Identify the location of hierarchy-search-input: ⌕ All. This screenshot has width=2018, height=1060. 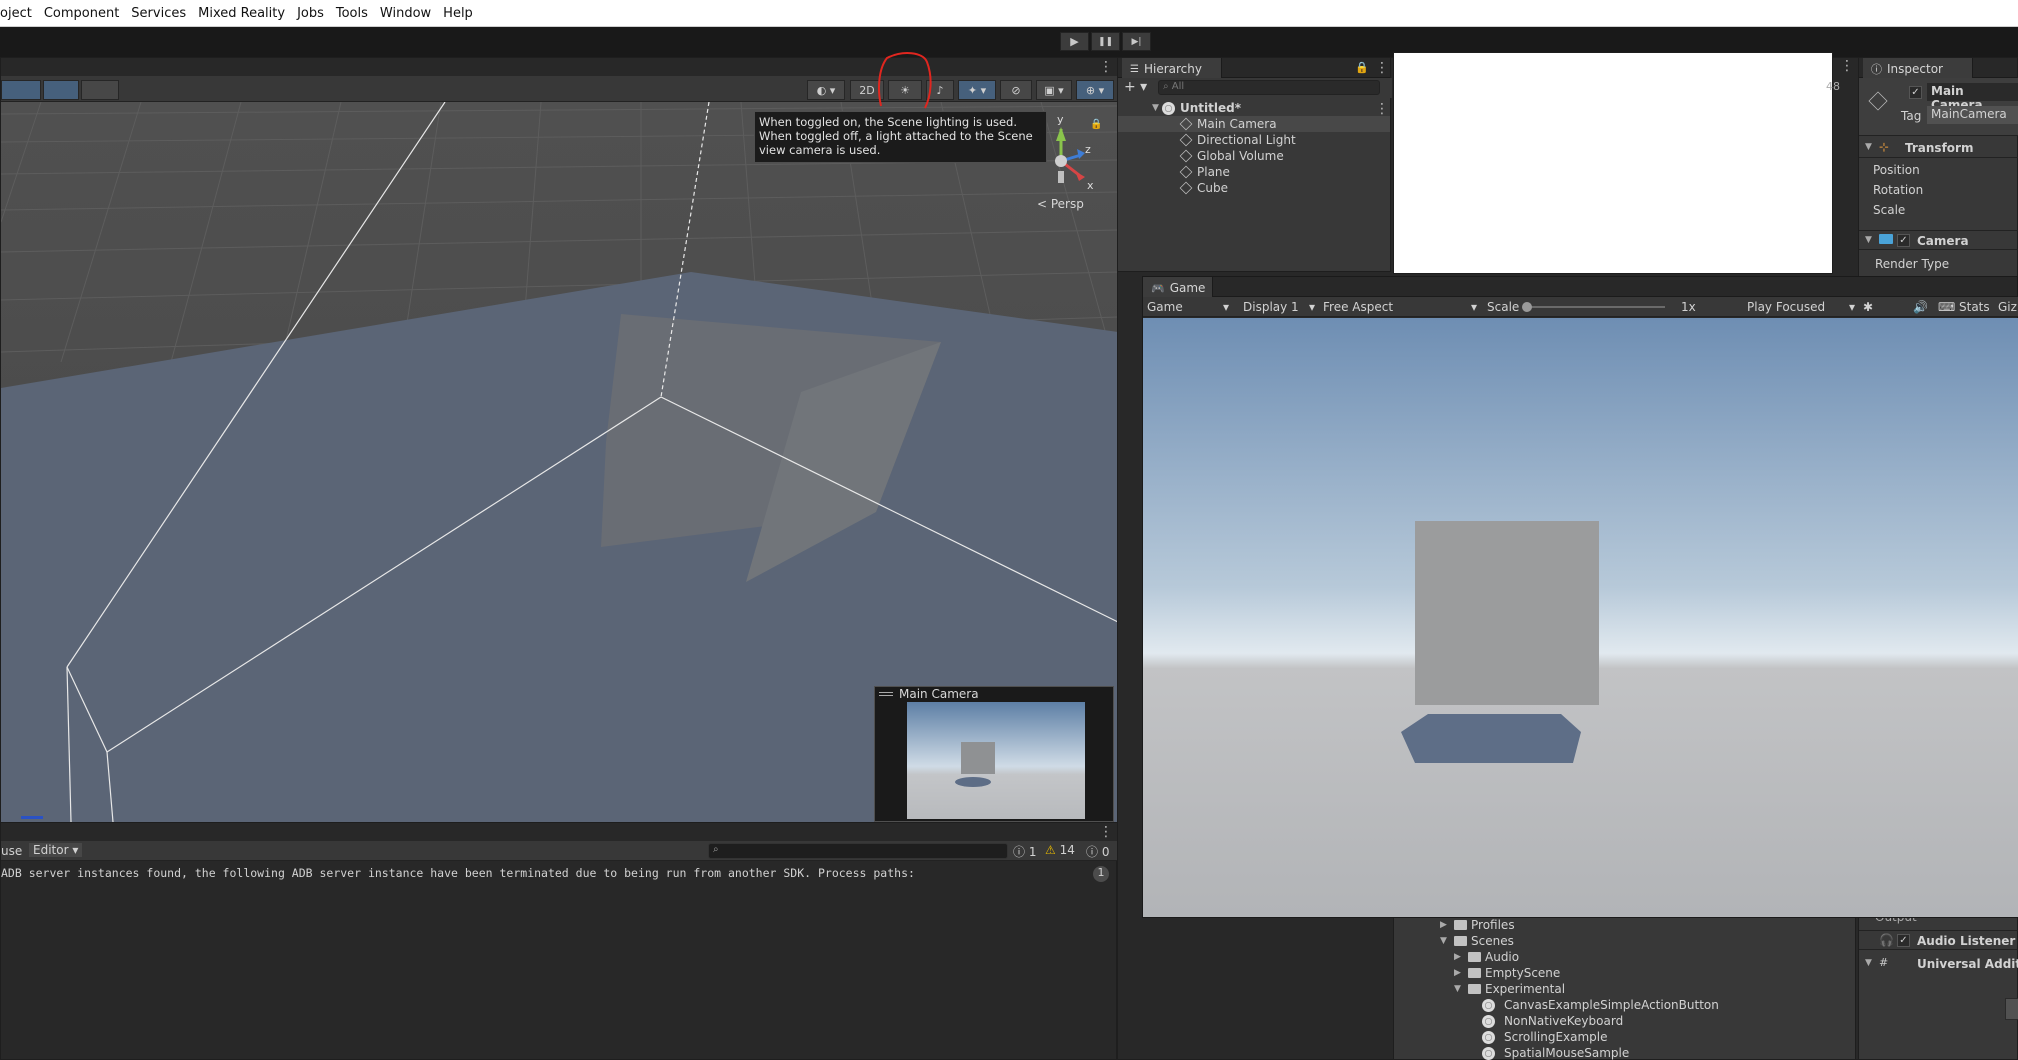
(1269, 87).